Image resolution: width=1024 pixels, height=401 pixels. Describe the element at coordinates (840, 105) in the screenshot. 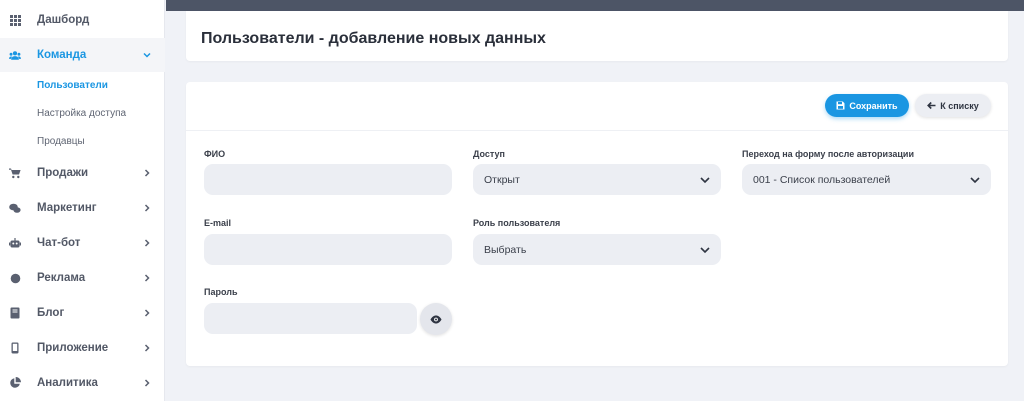

I see `floppy-disk-icon` at that location.